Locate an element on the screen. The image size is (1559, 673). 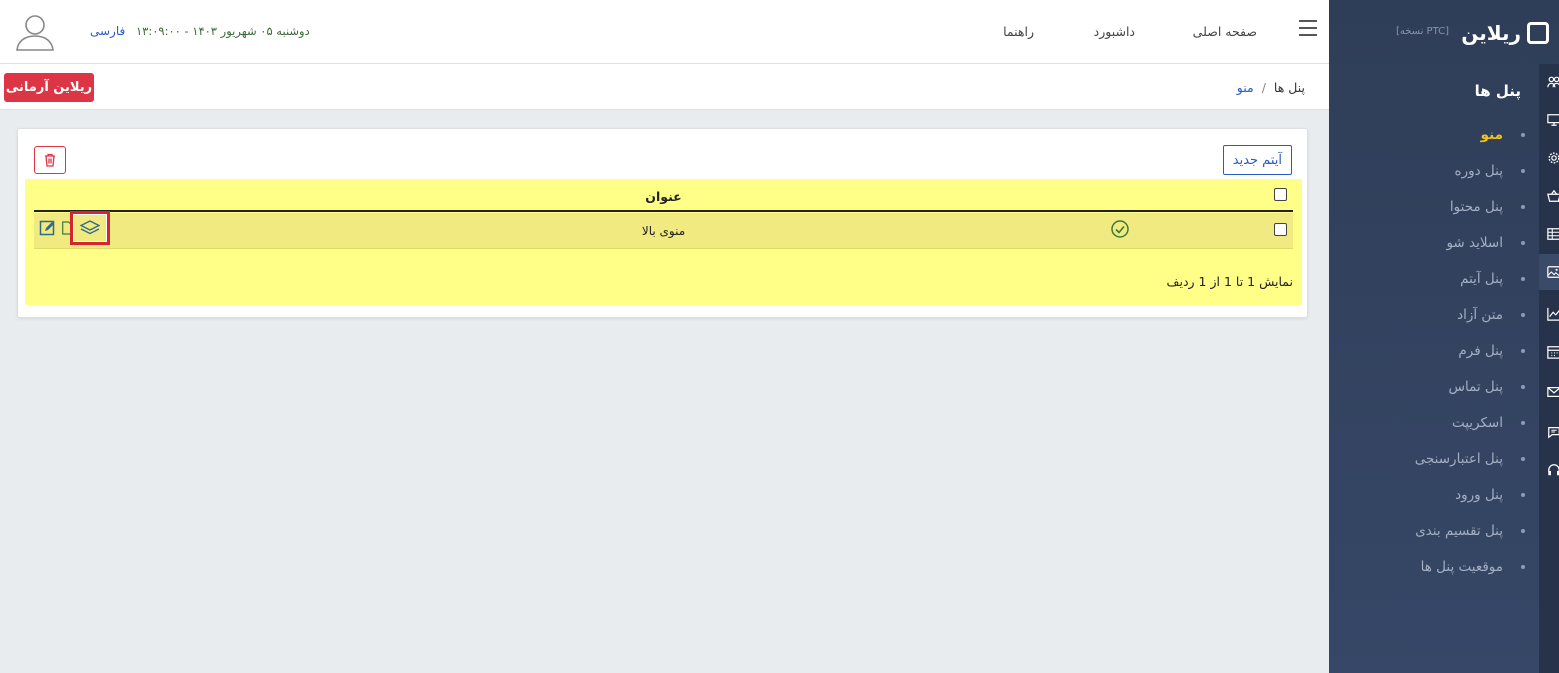
sidebar-item-categorization-panel: پنل تقسیم بندی is located at coordinates (1437, 531).